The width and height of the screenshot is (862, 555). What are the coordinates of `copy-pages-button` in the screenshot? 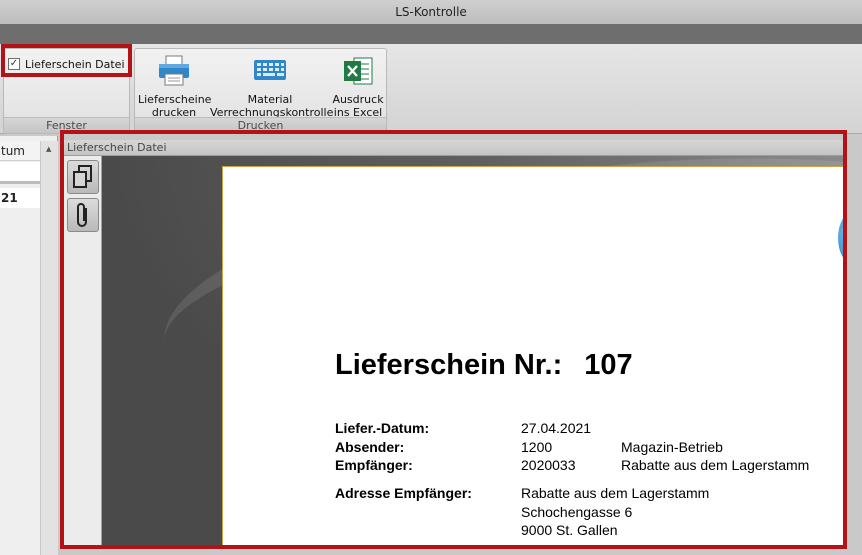 It's located at (83, 177).